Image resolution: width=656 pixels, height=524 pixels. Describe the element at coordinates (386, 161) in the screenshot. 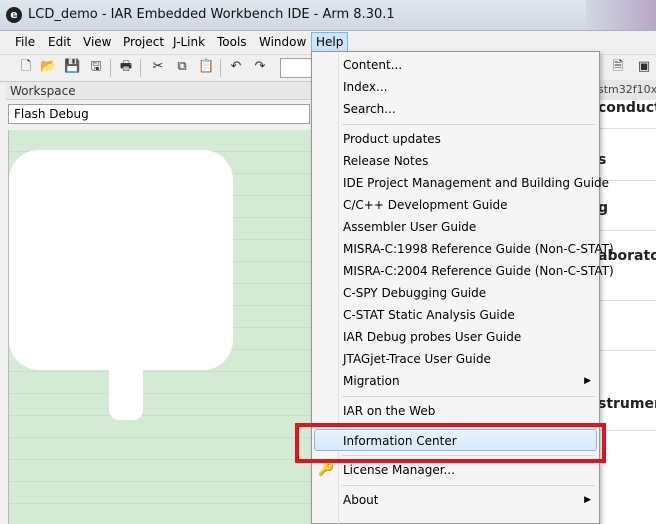

I see `menu-item-label: Release Notes` at that location.